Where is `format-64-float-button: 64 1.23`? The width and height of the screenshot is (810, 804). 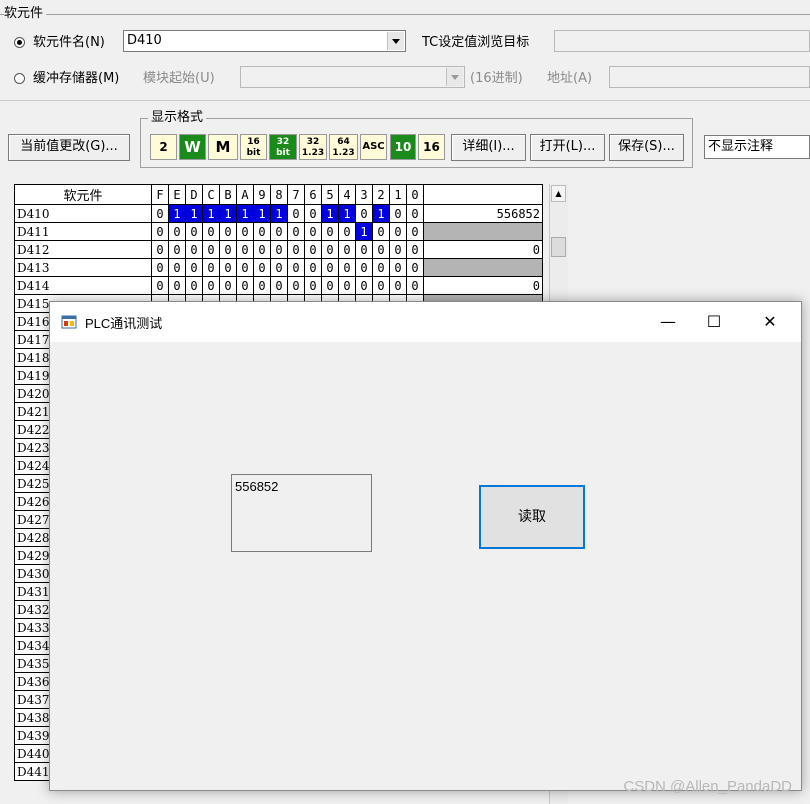 format-64-float-button: 64 1.23 is located at coordinates (343, 147).